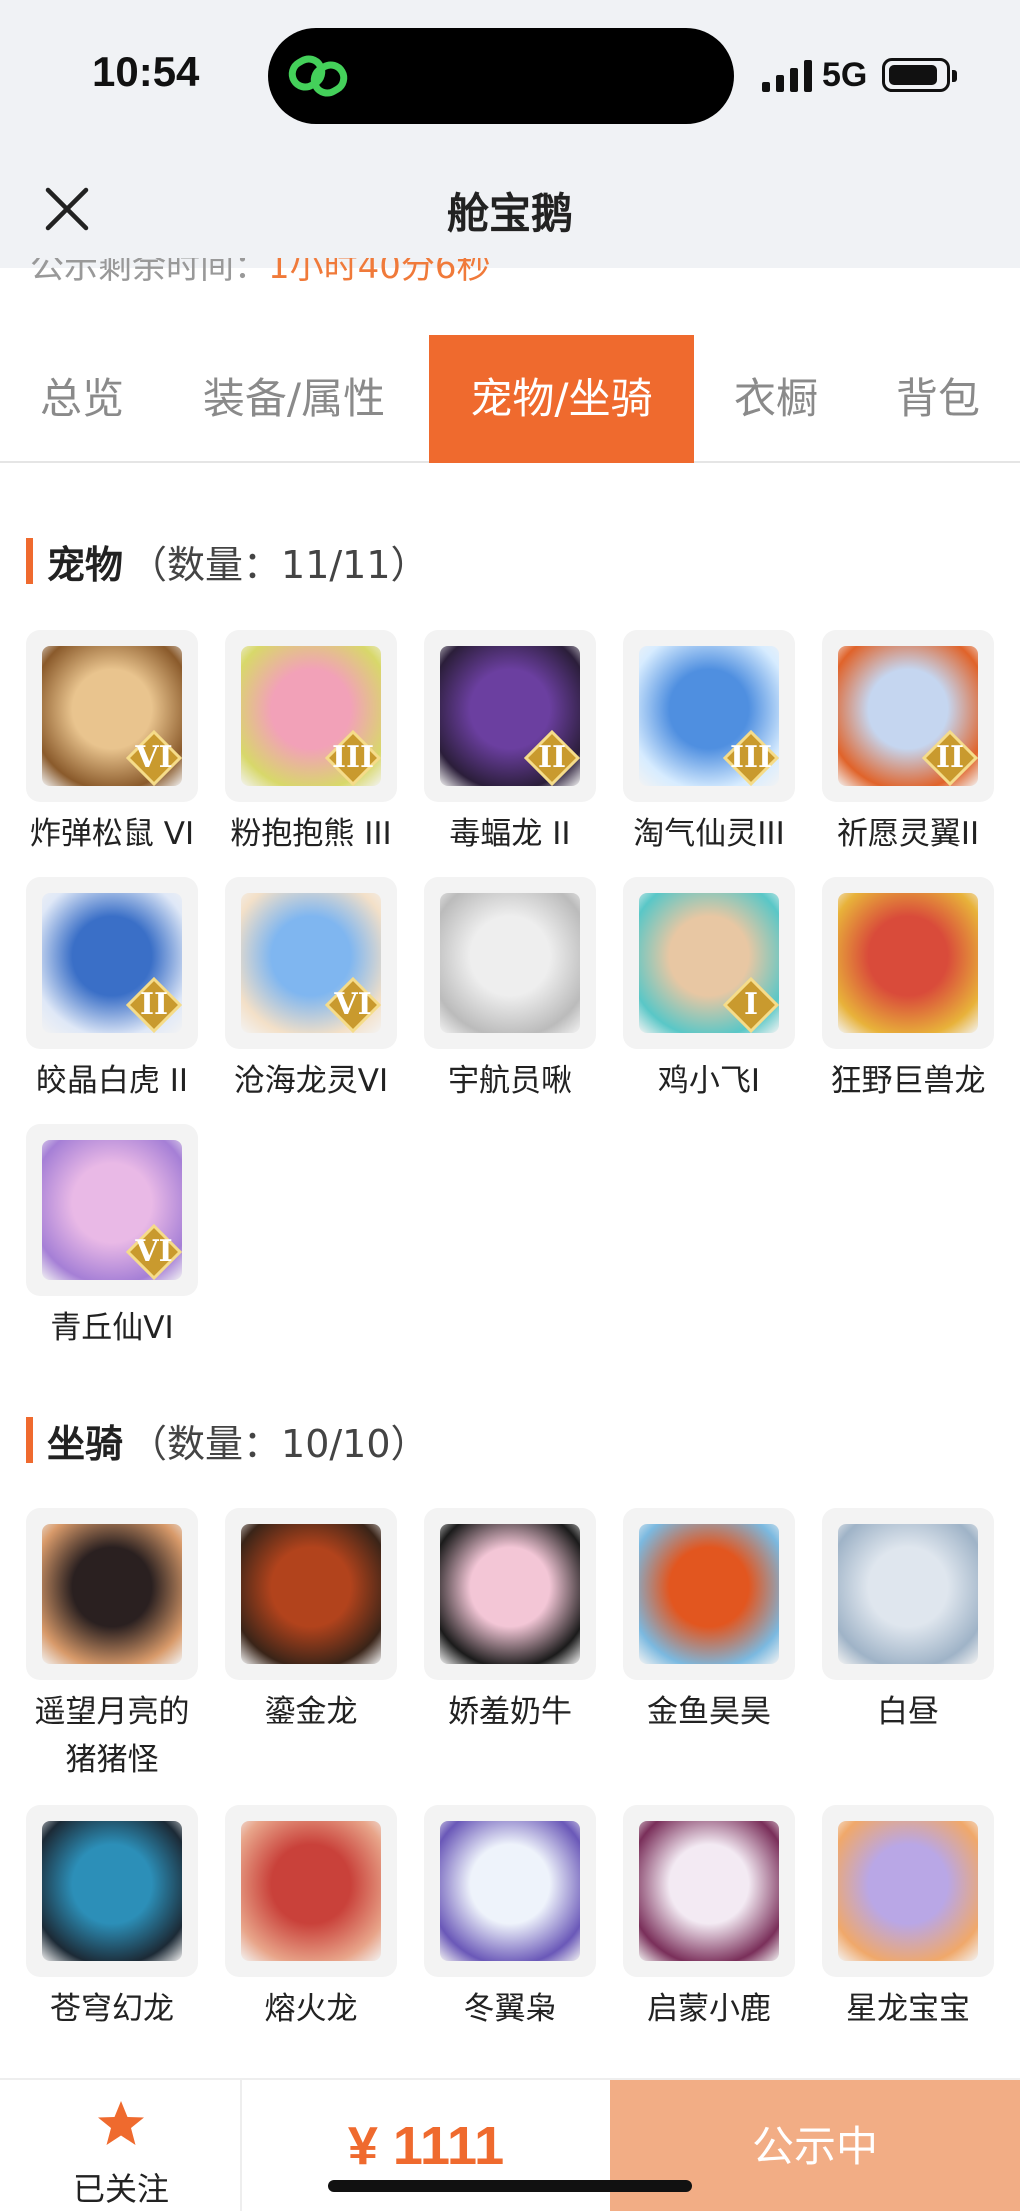  Describe the element at coordinates (311, 1712) in the screenshot. I see `mount-name: 鎏金龙` at that location.